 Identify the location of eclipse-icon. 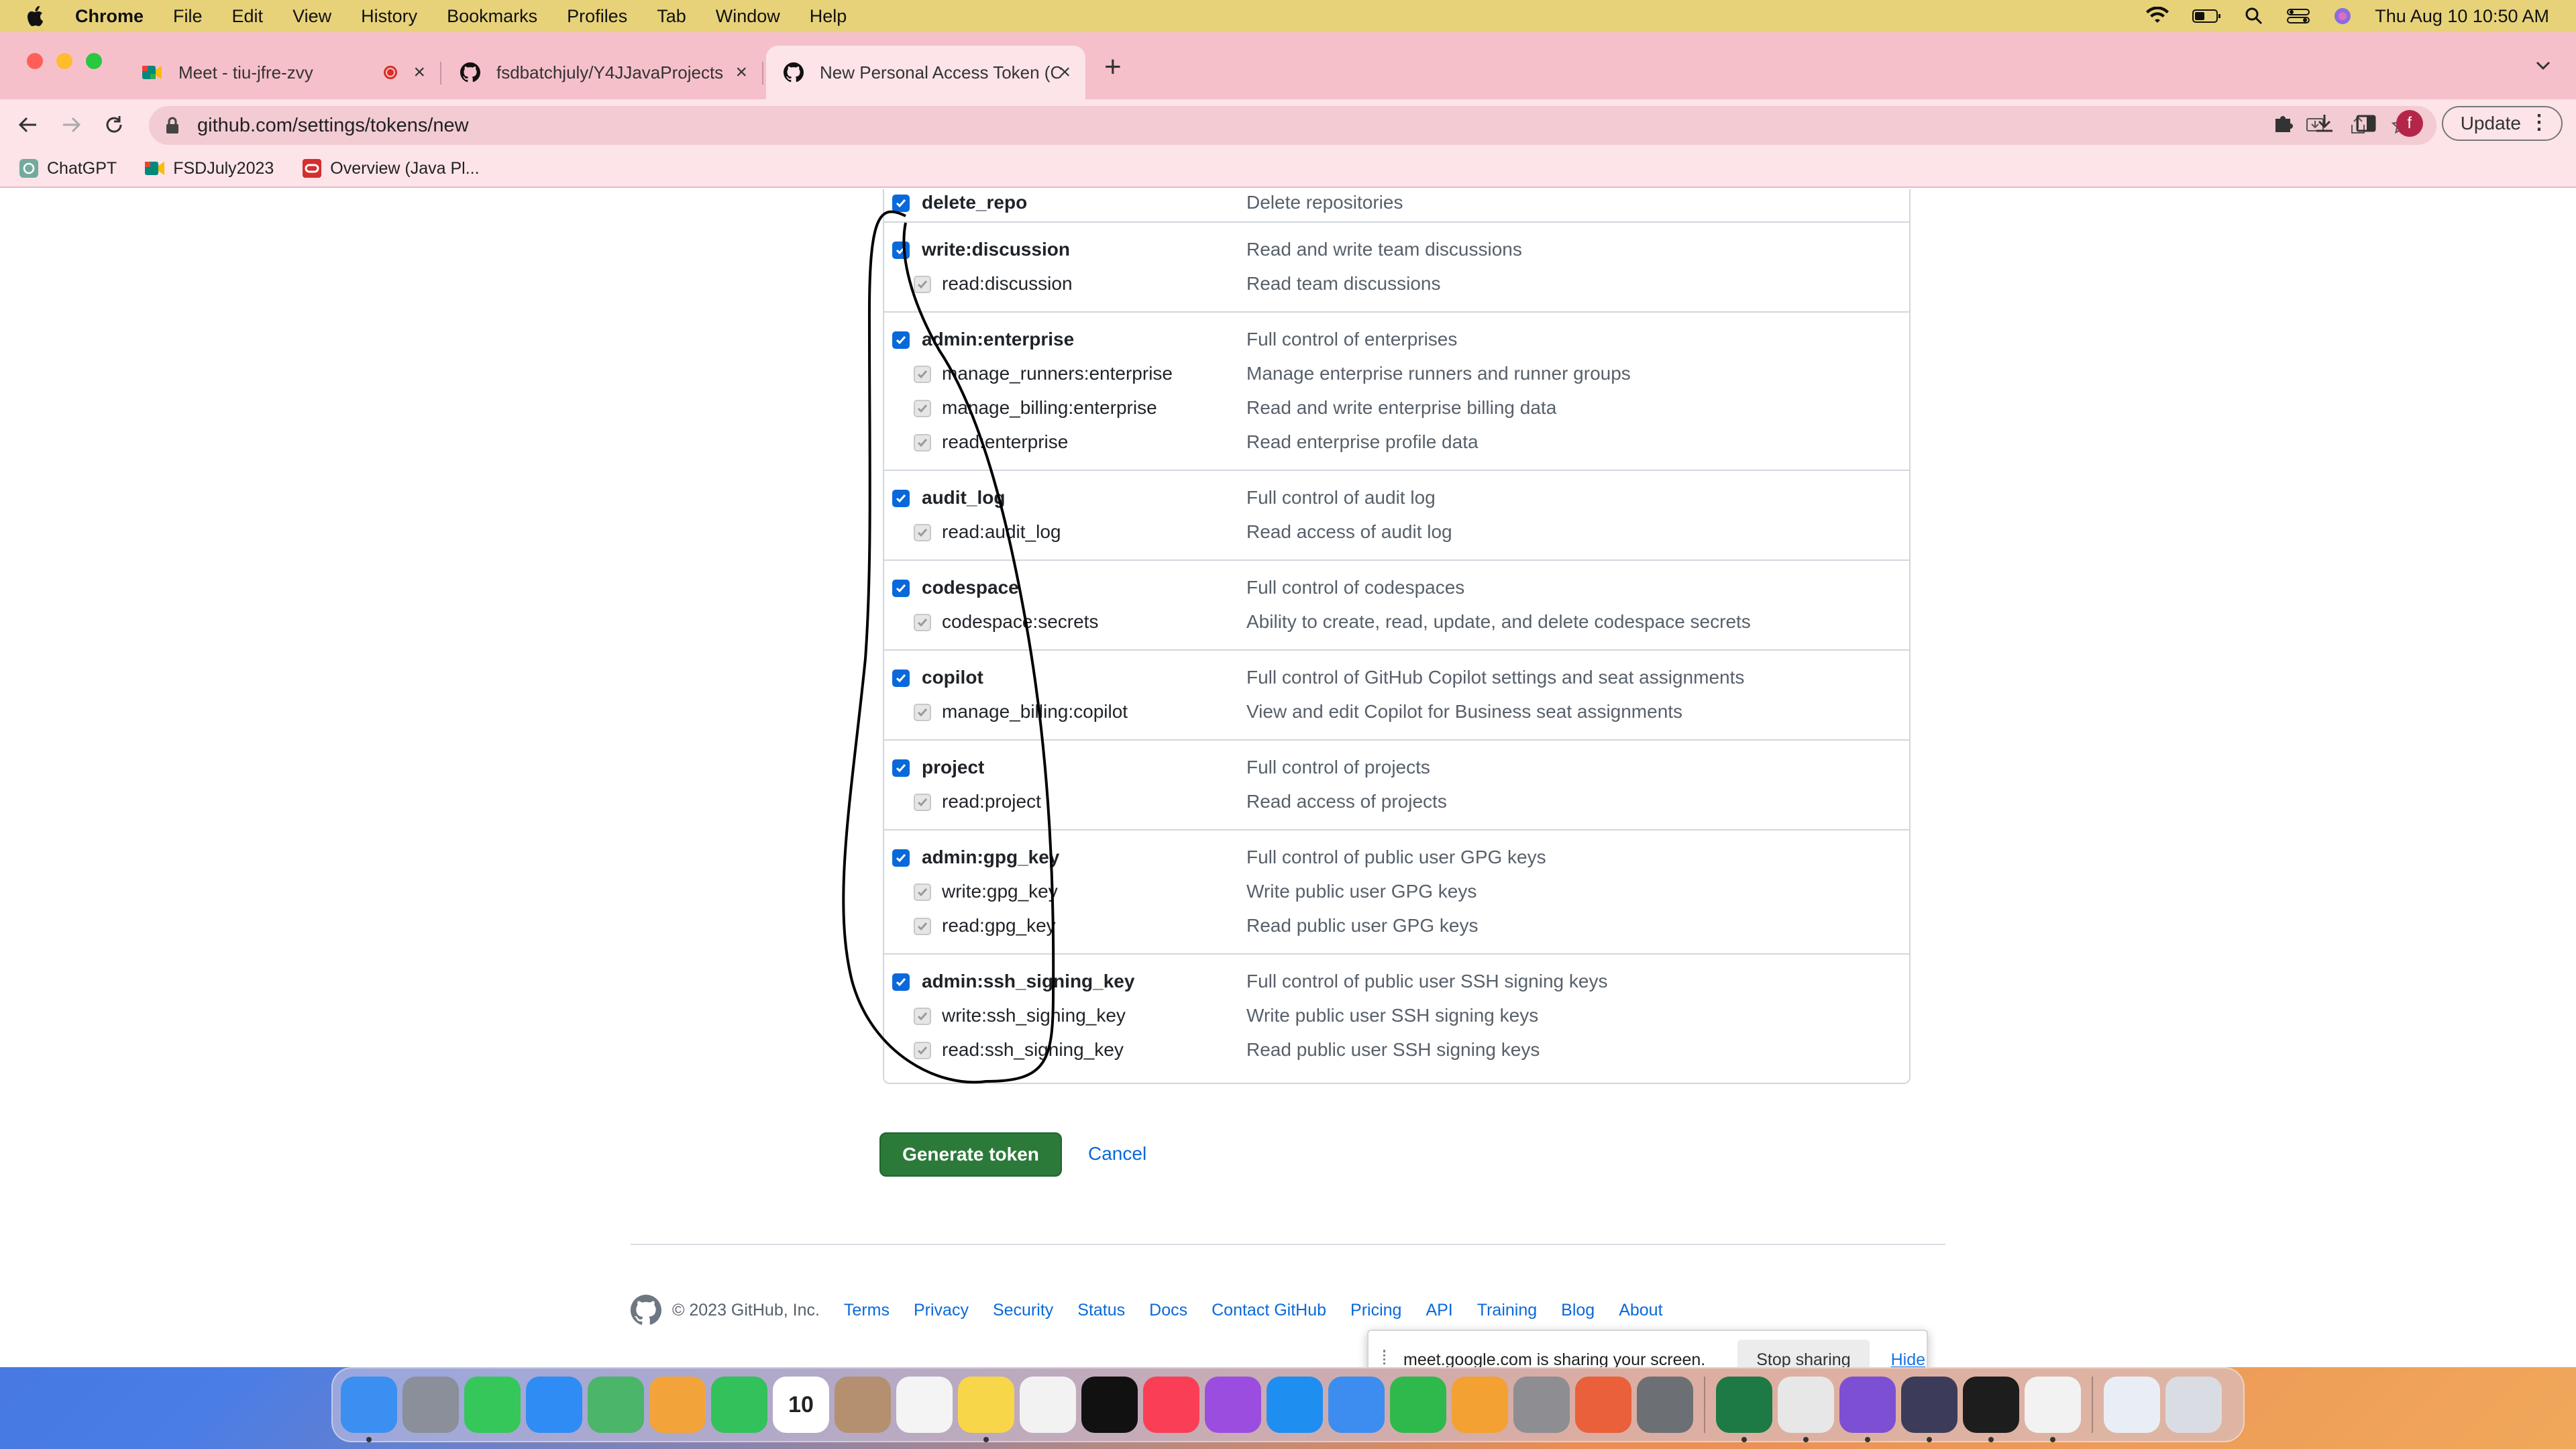
(1929, 1409).